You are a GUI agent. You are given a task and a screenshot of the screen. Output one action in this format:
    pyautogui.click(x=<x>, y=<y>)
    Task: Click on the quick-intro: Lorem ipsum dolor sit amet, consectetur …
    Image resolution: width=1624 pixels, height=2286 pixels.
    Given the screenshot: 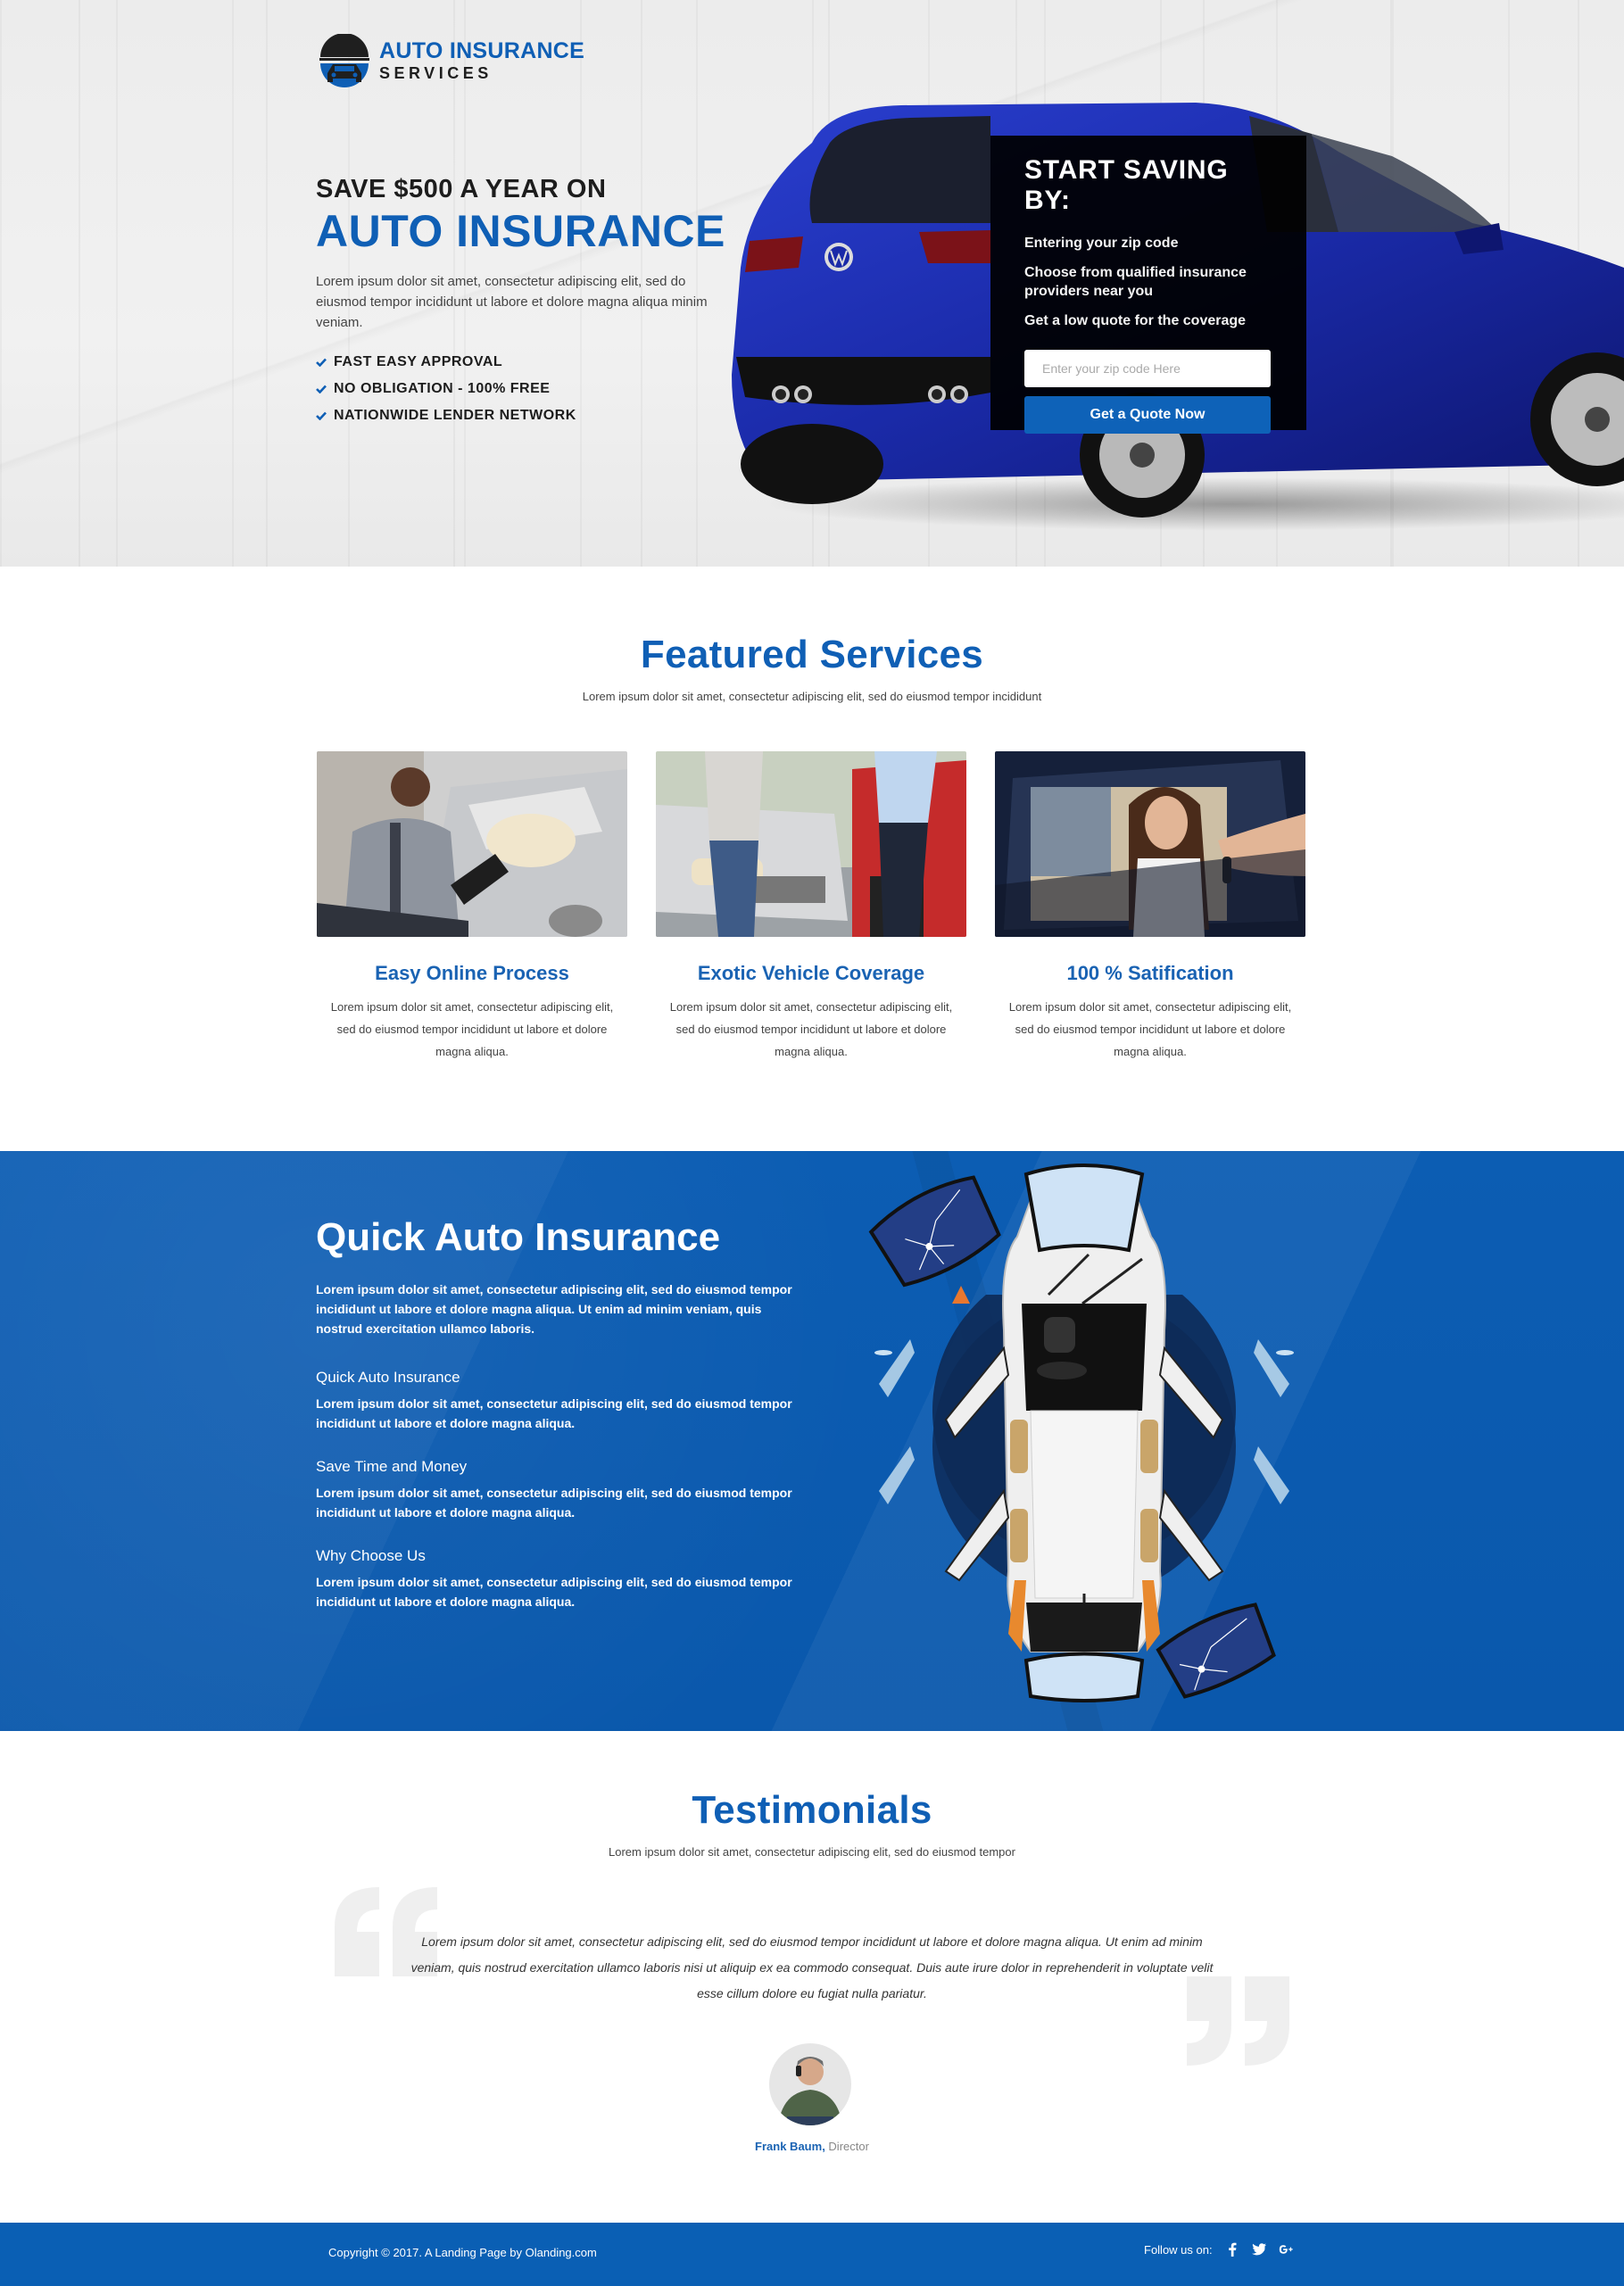 What is the action you would take?
    pyautogui.click(x=554, y=1309)
    